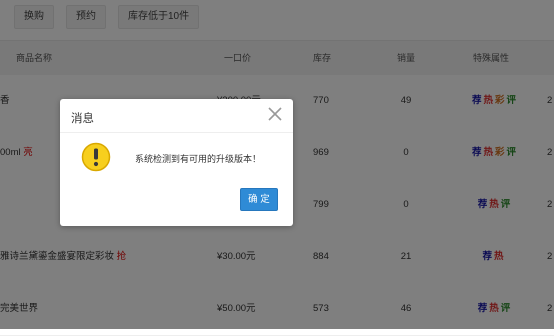 This screenshot has height=336, width=554. What do you see at coordinates (275, 114) in the screenshot?
I see `close-icon` at bounding box center [275, 114].